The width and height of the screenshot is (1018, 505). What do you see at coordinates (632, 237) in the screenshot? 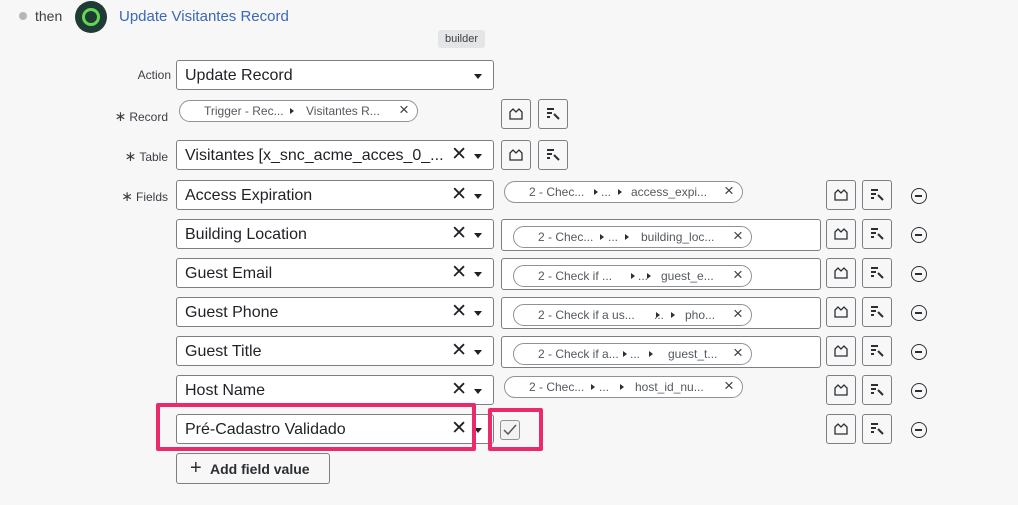
I see `field-value-pill: 2 - Chec... ... building_loc... ×` at bounding box center [632, 237].